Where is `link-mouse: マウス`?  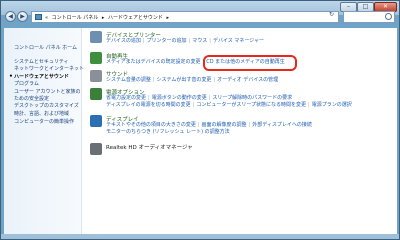
link-mouse: マウス is located at coordinates (199, 41).